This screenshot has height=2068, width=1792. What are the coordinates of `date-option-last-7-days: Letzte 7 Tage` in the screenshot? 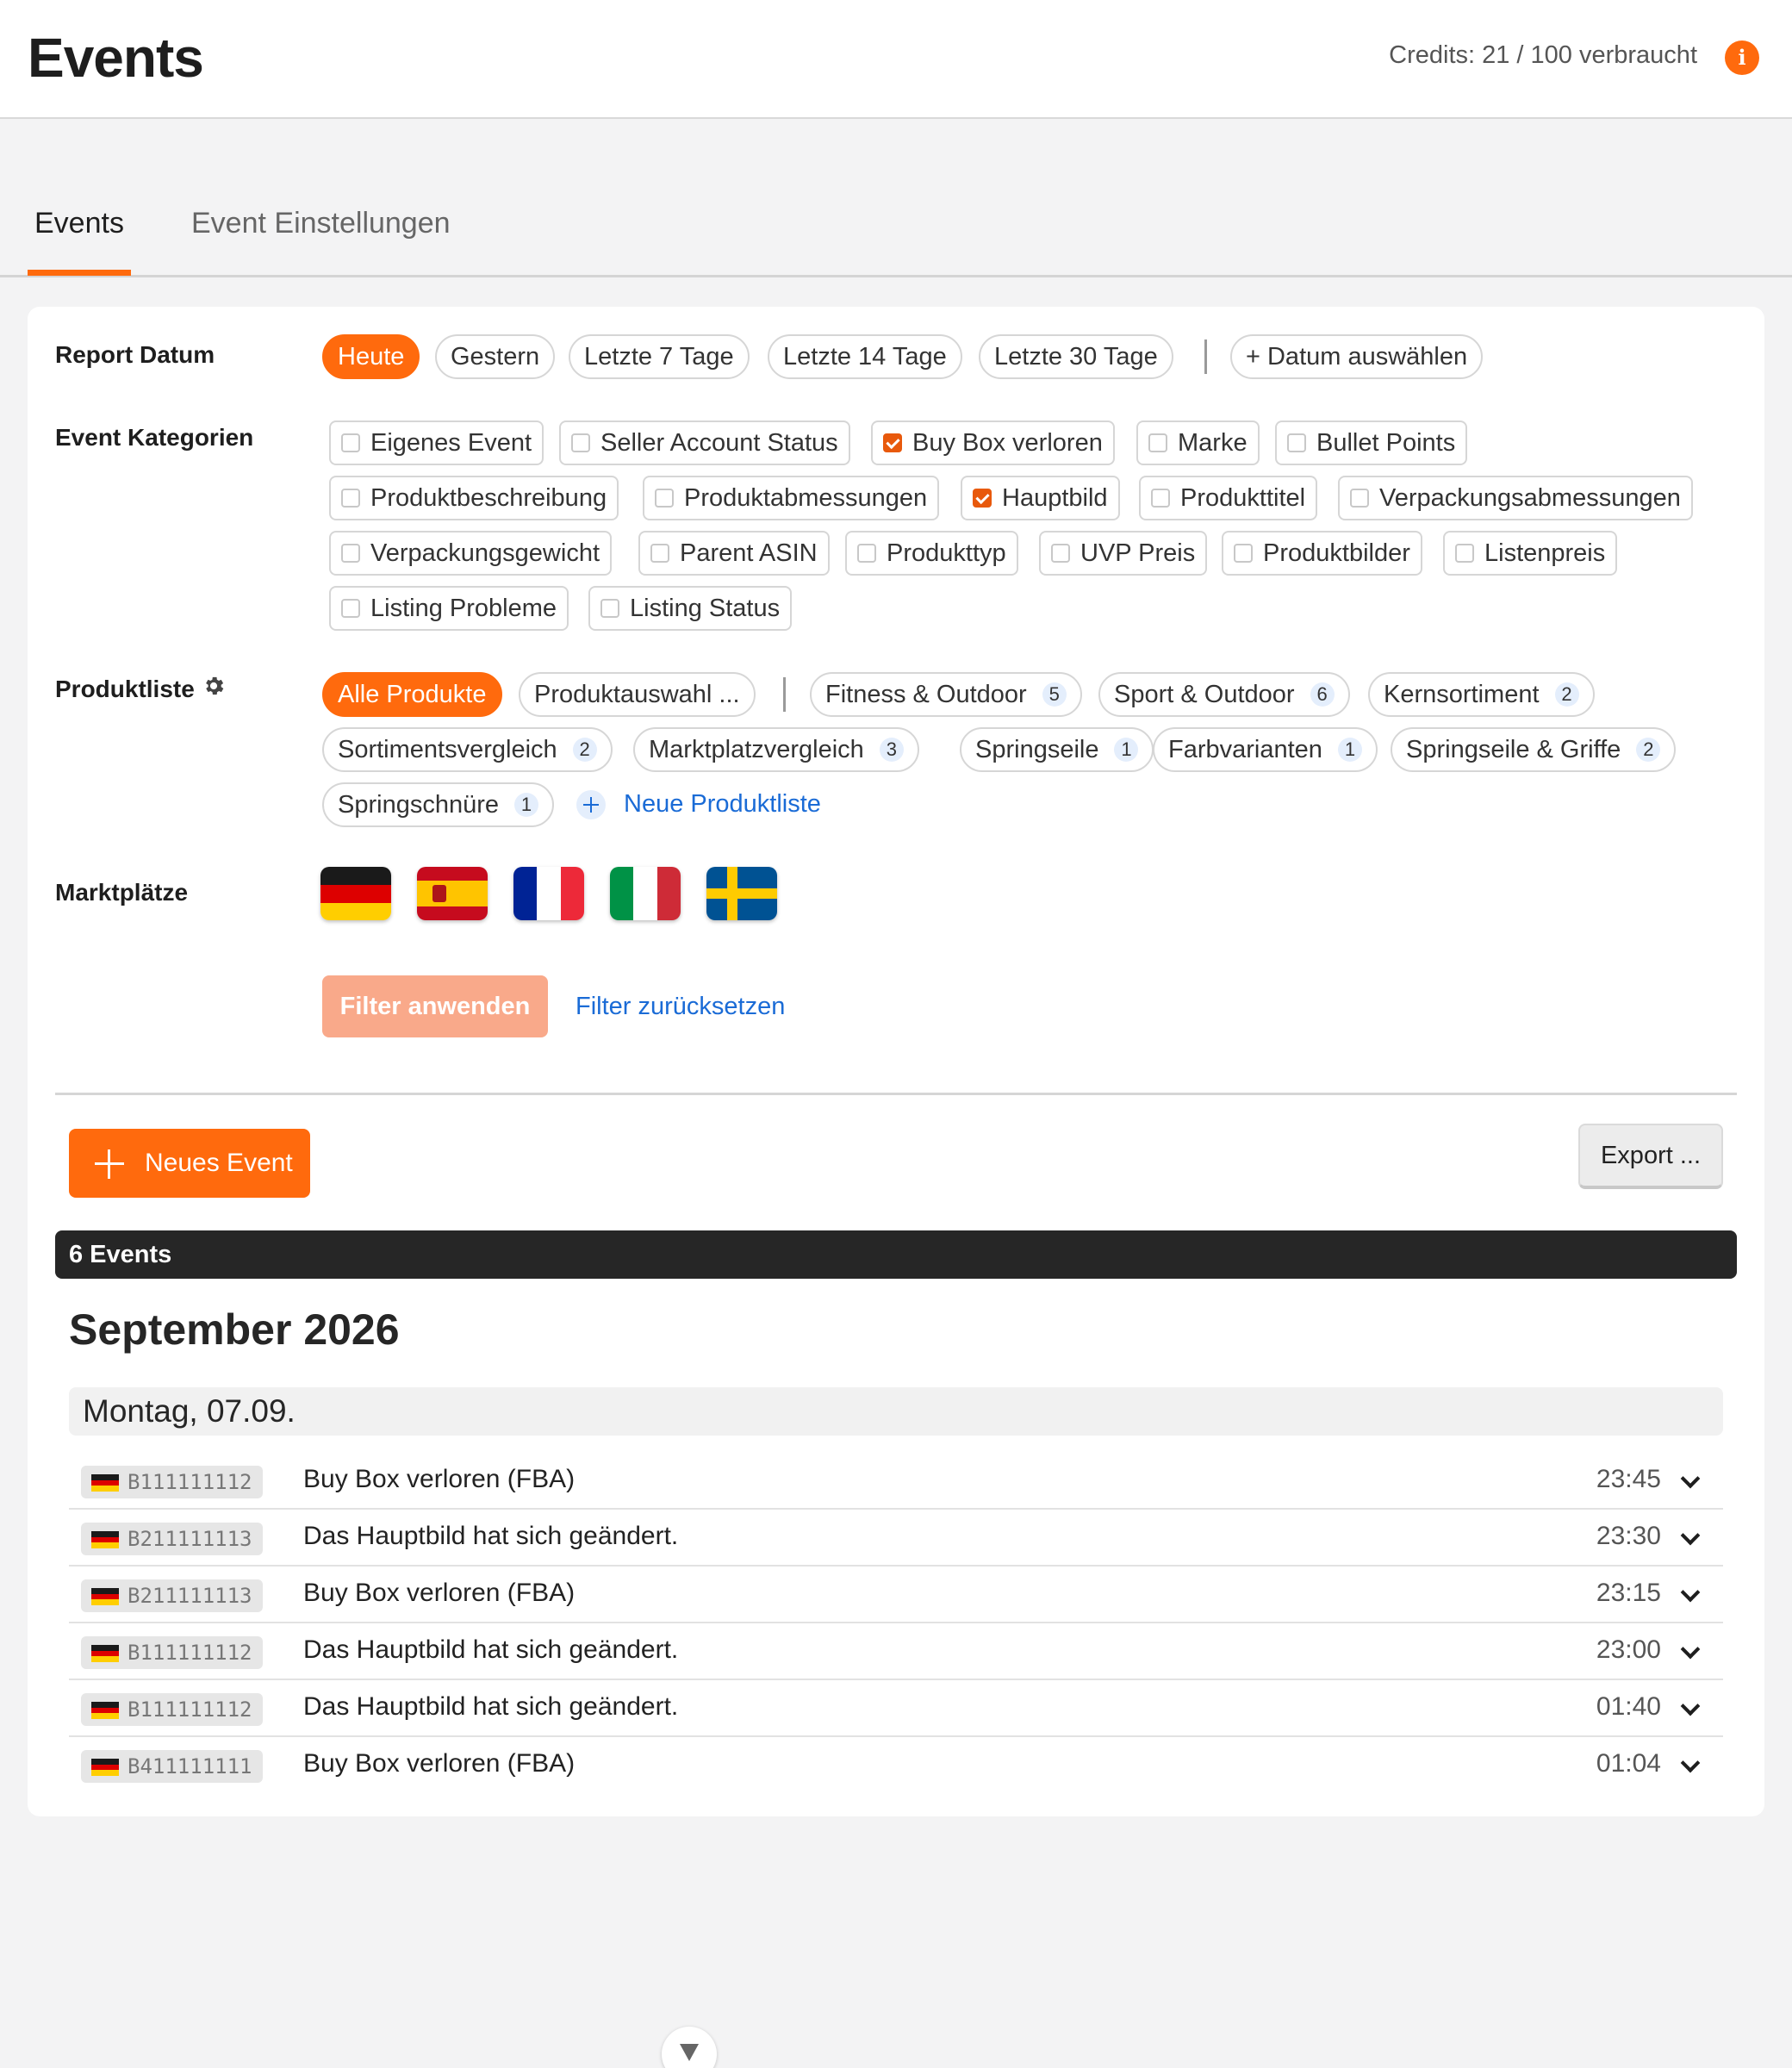 It's located at (659, 356).